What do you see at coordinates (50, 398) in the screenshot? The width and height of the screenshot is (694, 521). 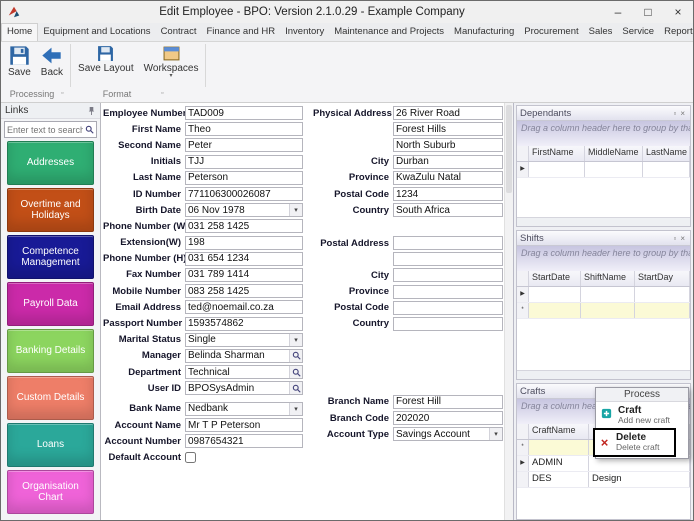 I see `link-custom-details: Custom Details` at bounding box center [50, 398].